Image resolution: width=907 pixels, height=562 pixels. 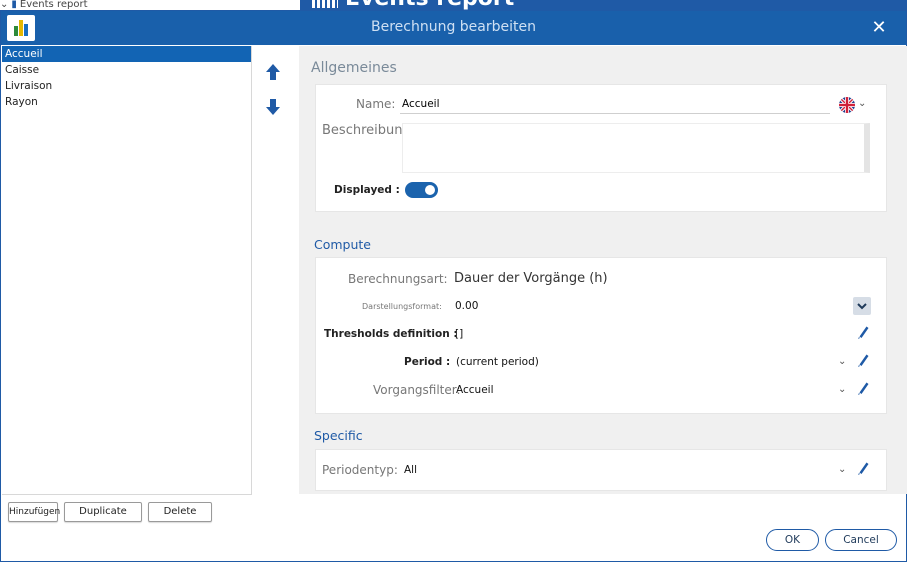 What do you see at coordinates (531, 278) in the screenshot?
I see `calc-type-value: Dauer der Vorgänge (h)` at bounding box center [531, 278].